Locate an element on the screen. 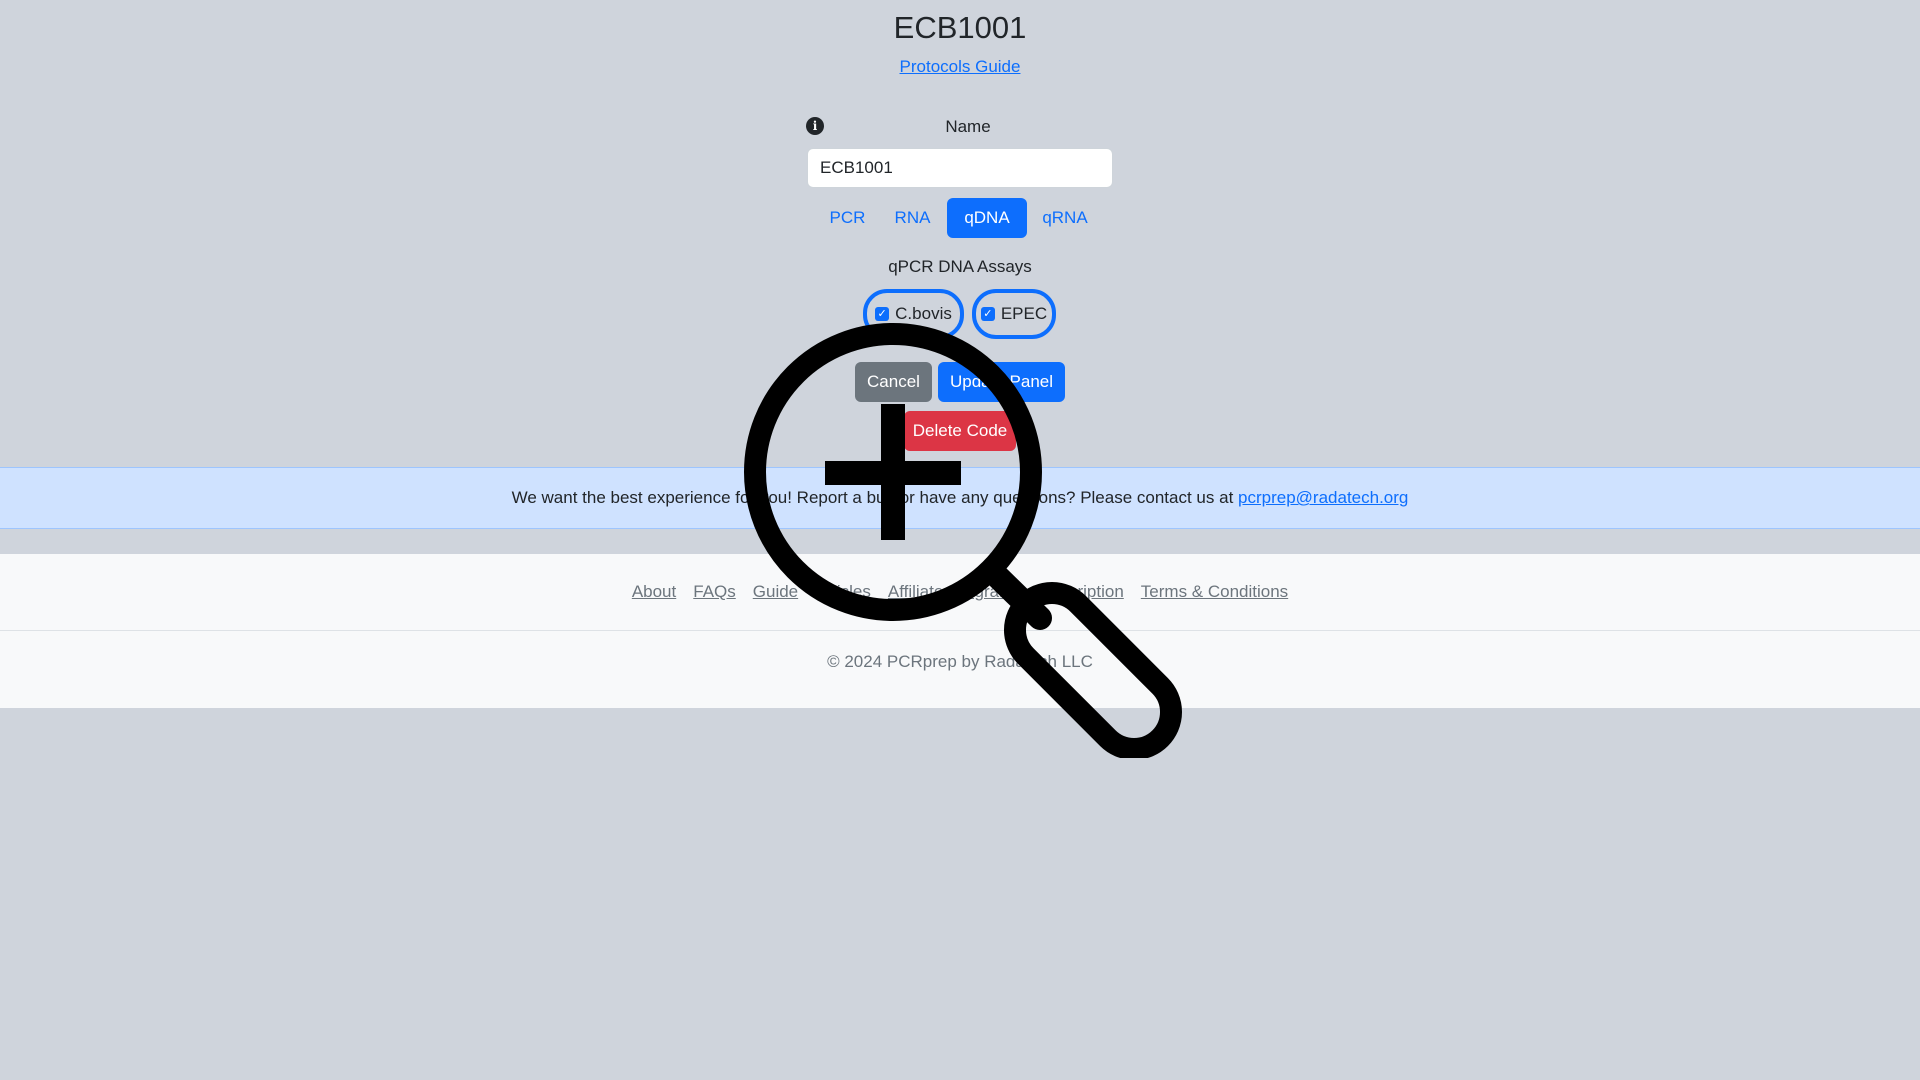 This screenshot has height=1080, width=1920. name-input is located at coordinates (960, 168).